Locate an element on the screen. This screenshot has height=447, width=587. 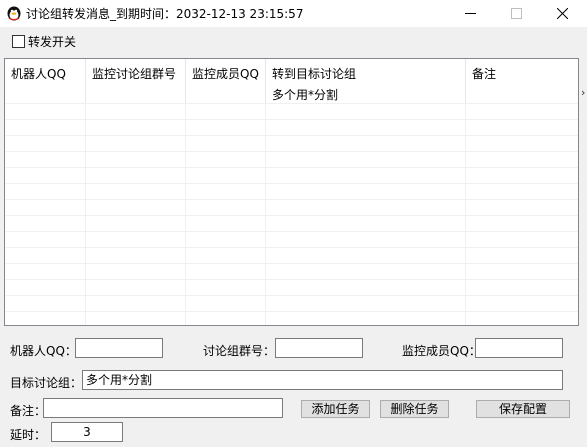
close-icon is located at coordinates (562, 13).